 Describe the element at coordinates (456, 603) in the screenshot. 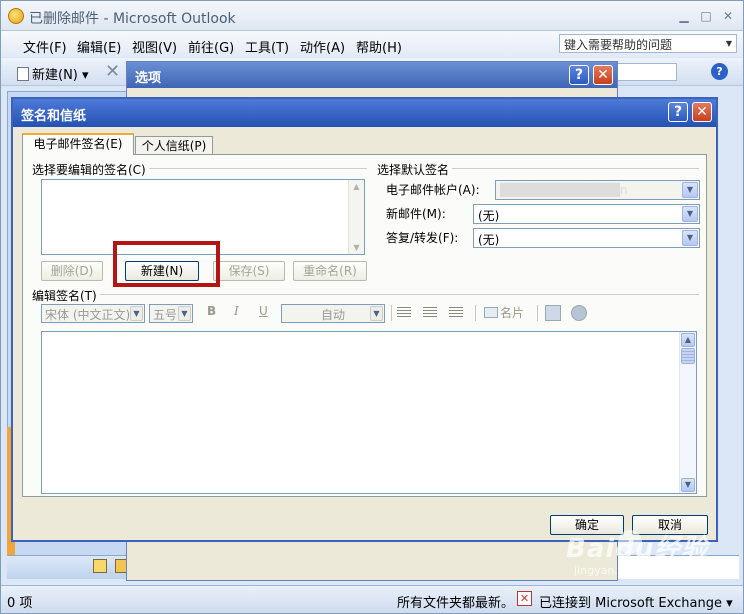

I see `status-folders-updated: 所有文件夹都最新。` at that location.